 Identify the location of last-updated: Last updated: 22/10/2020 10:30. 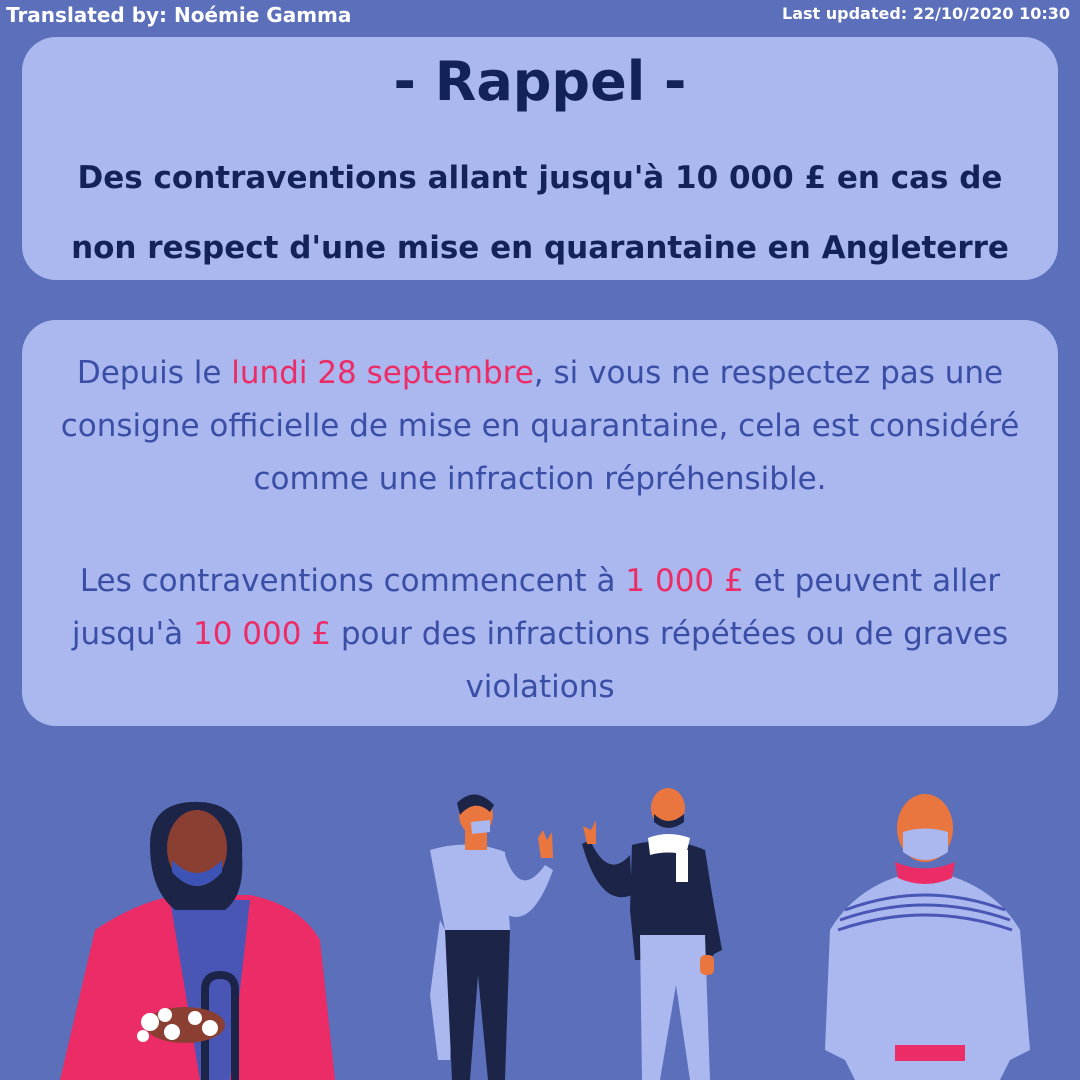
(926, 13).